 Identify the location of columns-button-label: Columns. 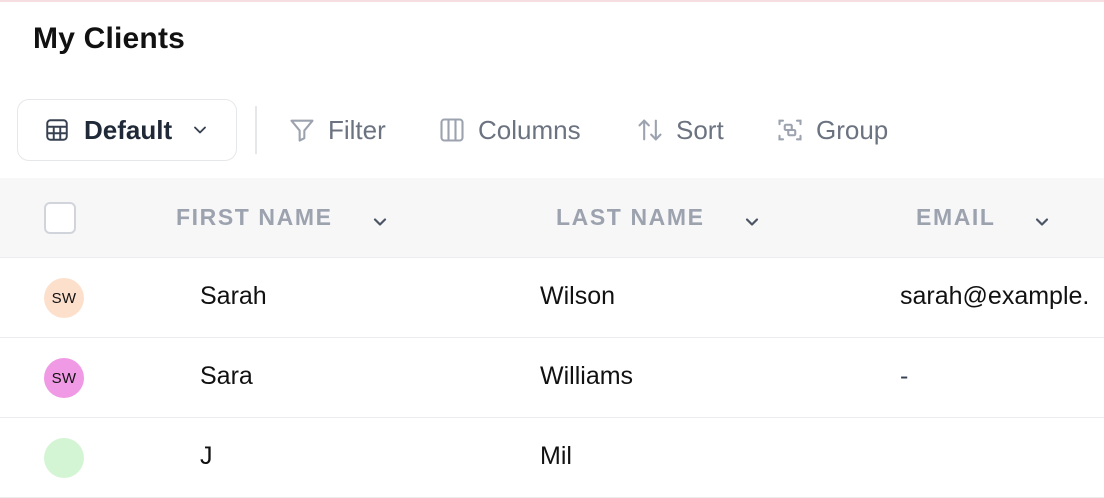
(529, 129).